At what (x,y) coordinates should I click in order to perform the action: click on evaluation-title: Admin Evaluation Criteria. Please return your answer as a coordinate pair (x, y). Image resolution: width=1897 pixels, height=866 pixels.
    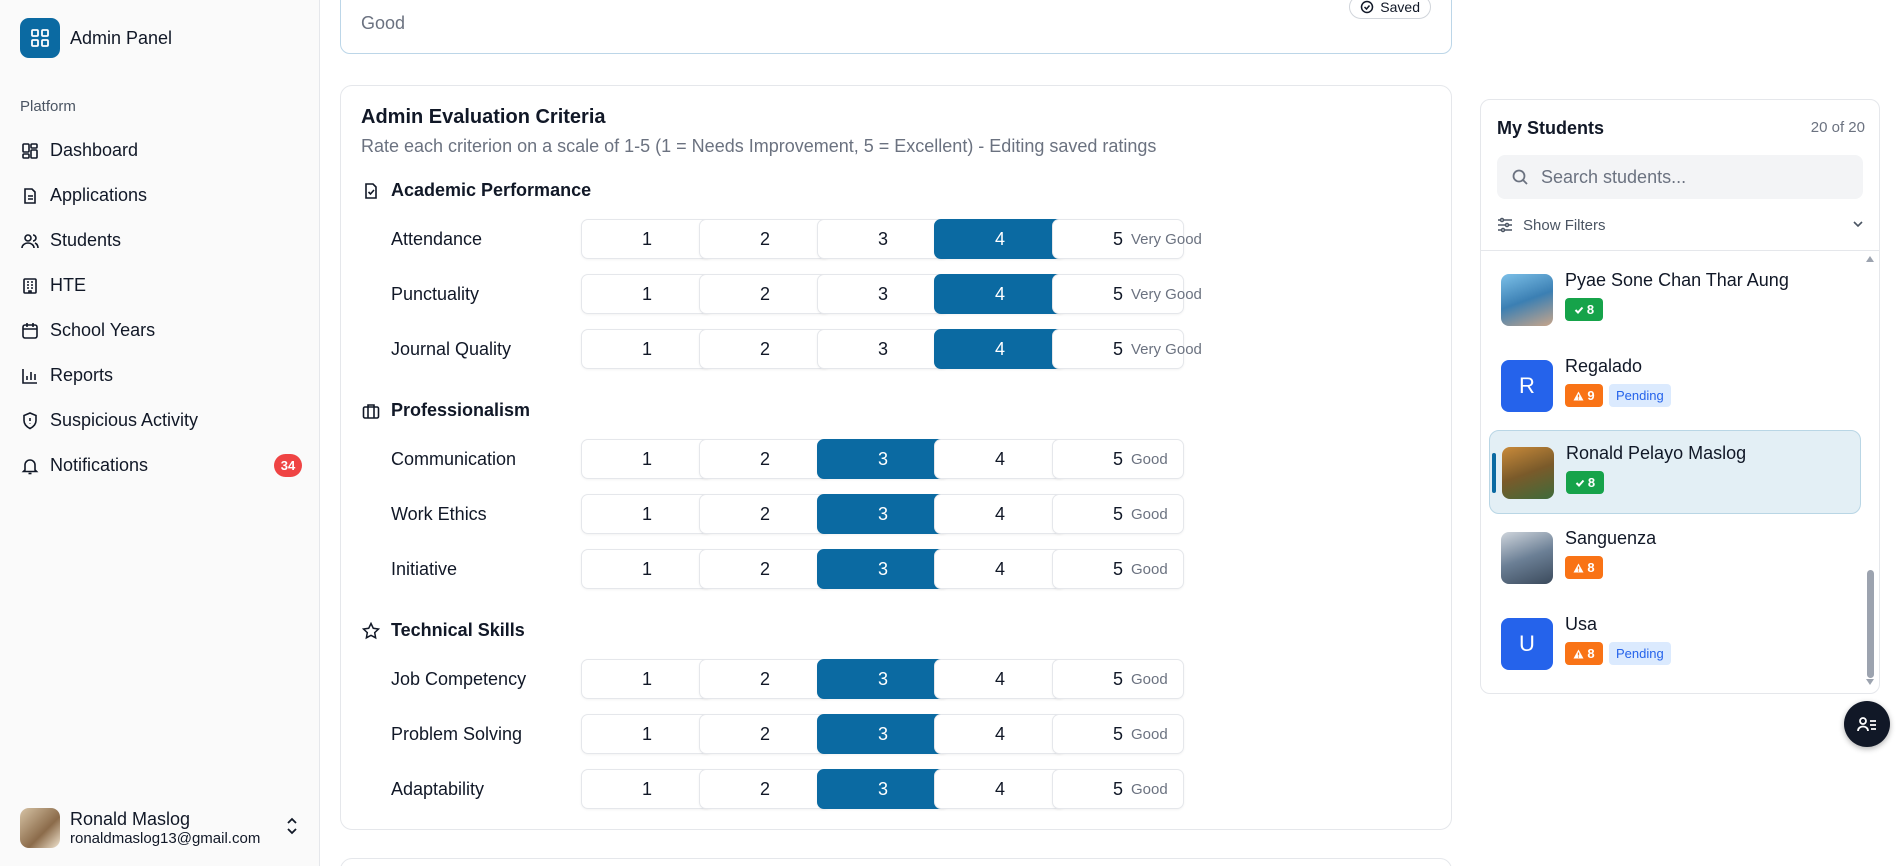
    Looking at the image, I should click on (483, 117).